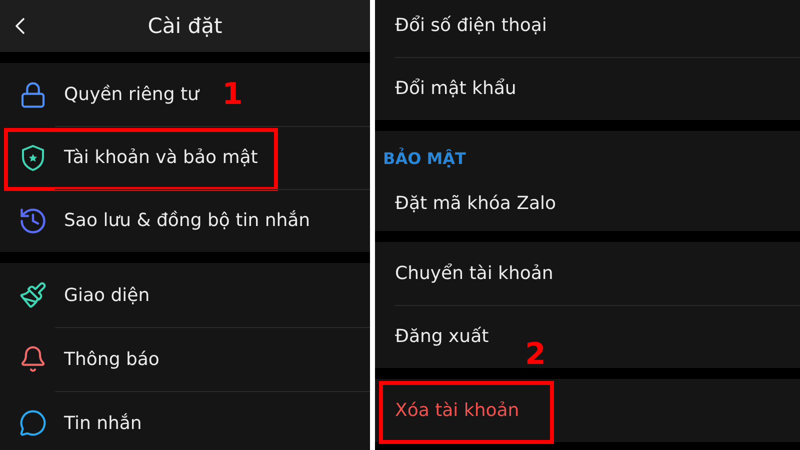 This screenshot has height=450, width=800. Describe the element at coordinates (475, 203) in the screenshot. I see `item-label: Đặt mã khóa Zalo` at that location.